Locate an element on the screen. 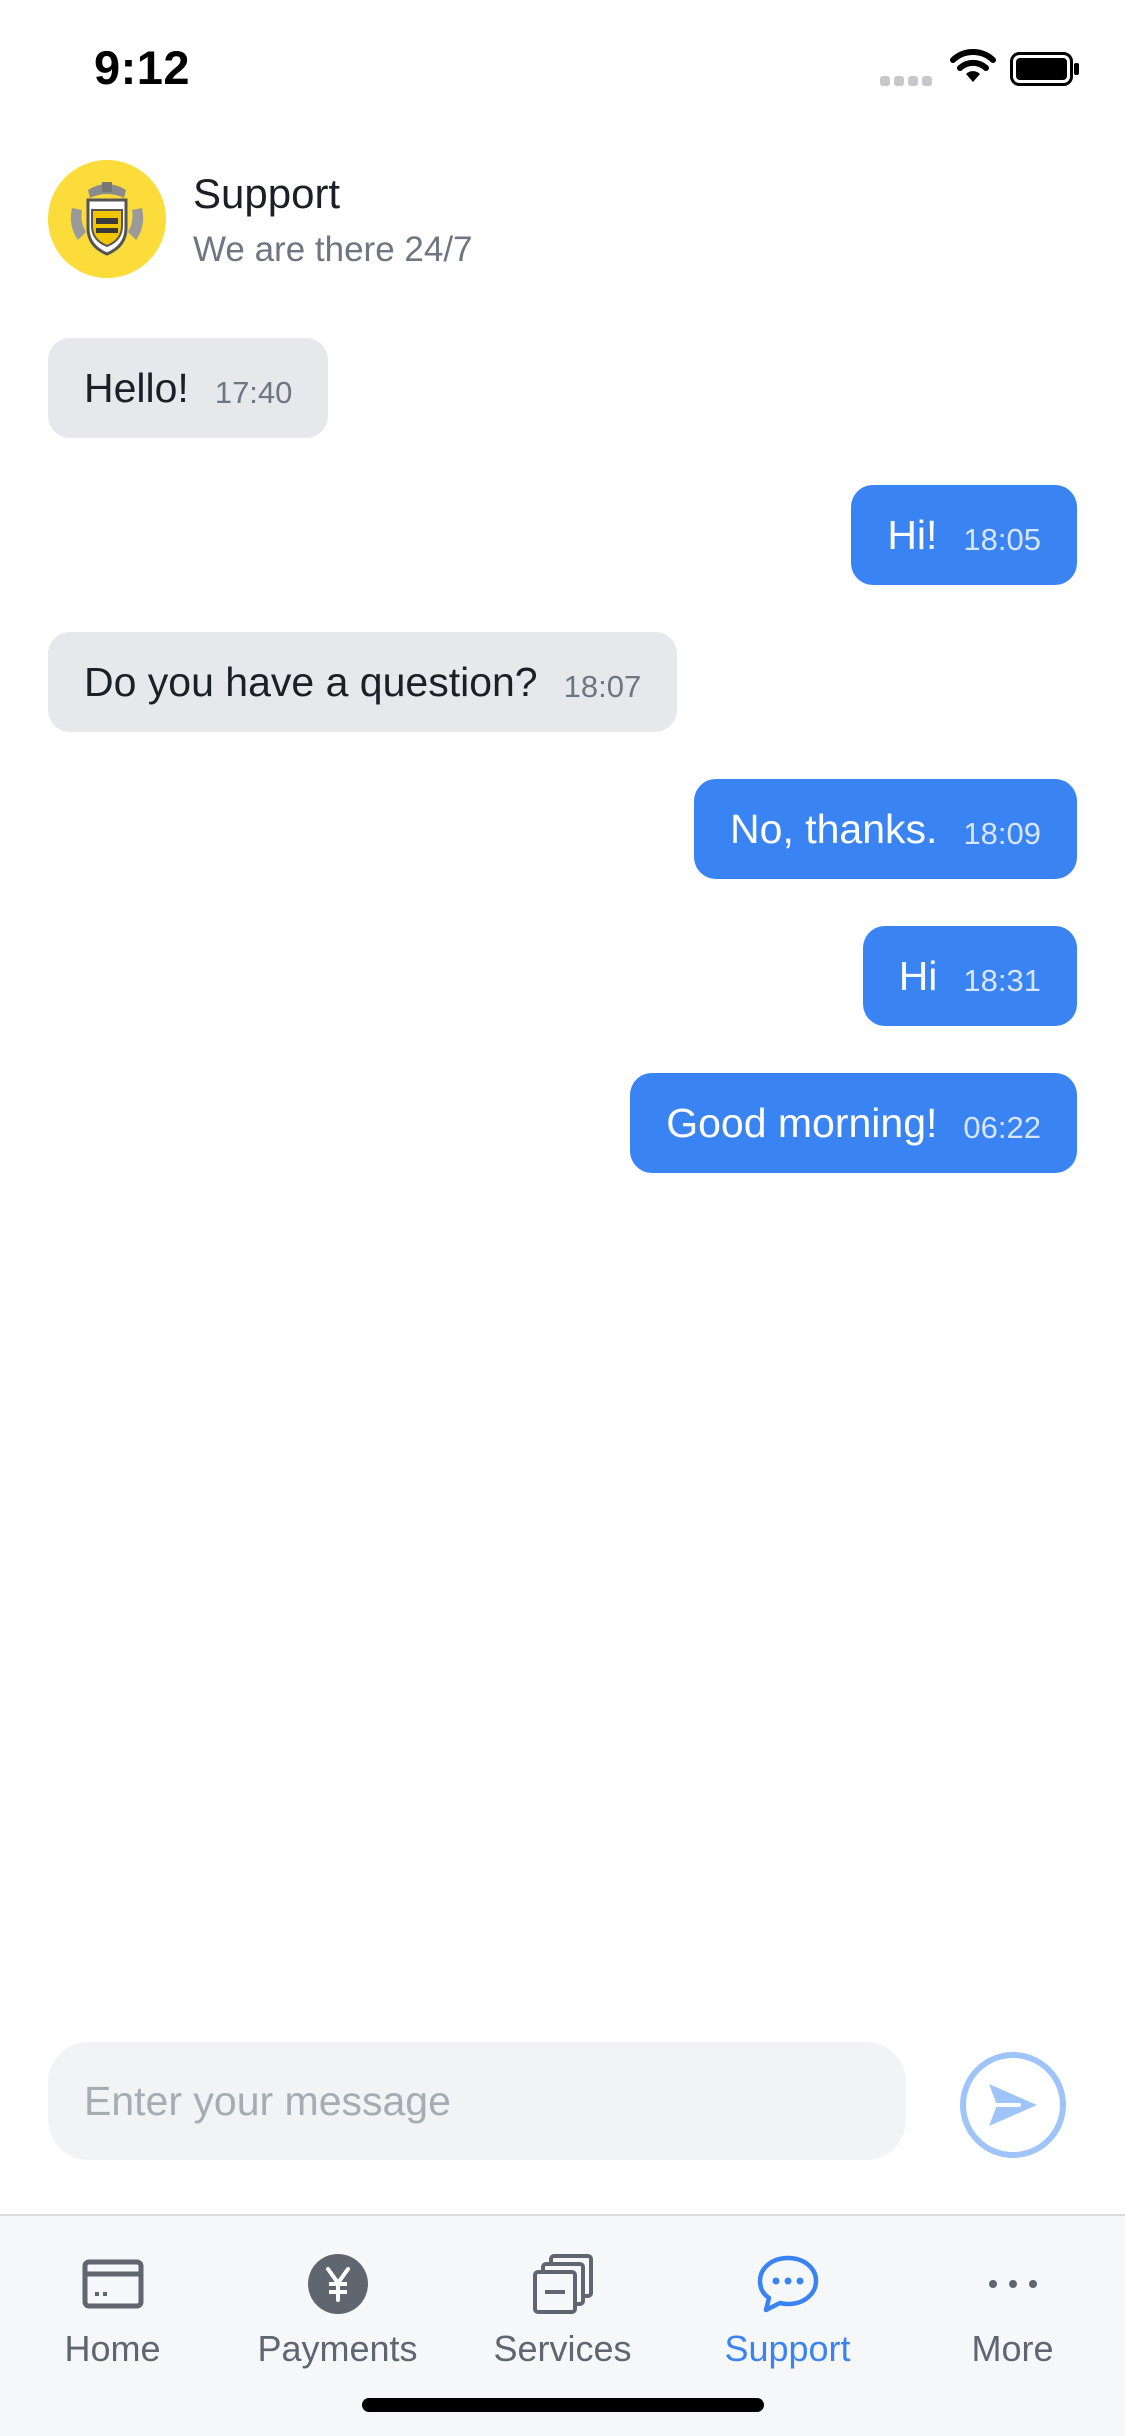  tab-support: Support is located at coordinates (787, 2306).